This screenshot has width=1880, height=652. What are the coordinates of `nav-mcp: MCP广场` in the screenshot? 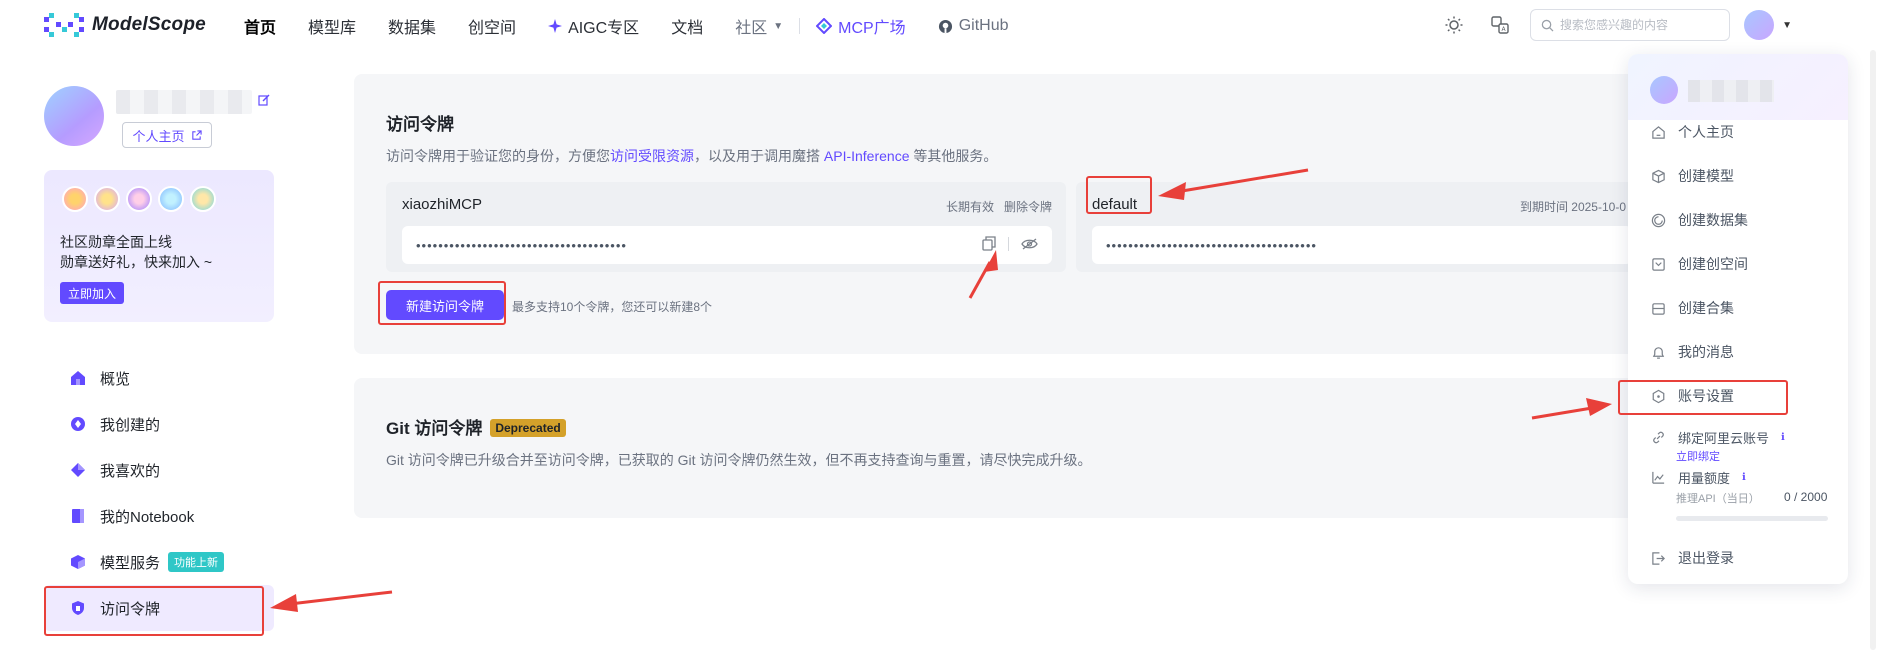 It's located at (861, 26).